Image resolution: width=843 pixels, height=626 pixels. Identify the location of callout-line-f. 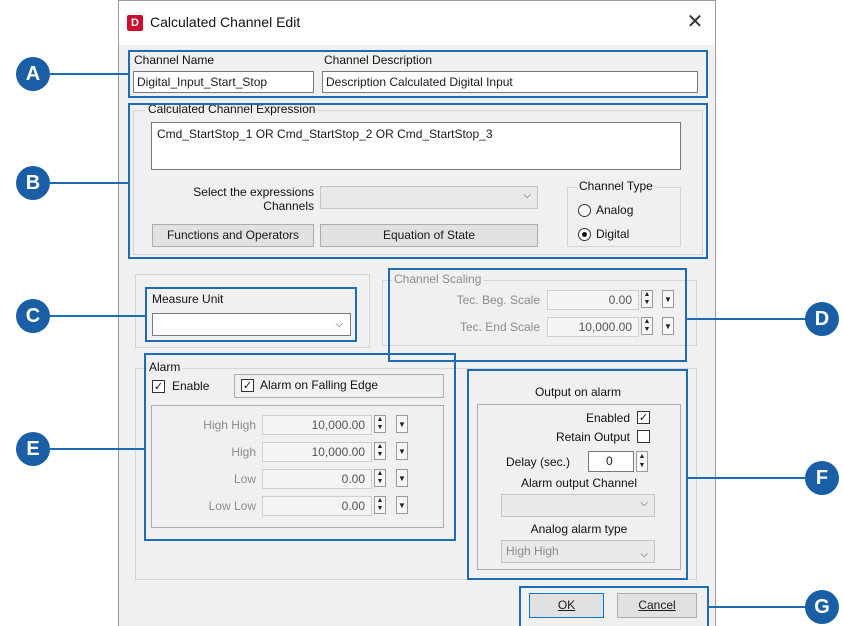
(749, 478).